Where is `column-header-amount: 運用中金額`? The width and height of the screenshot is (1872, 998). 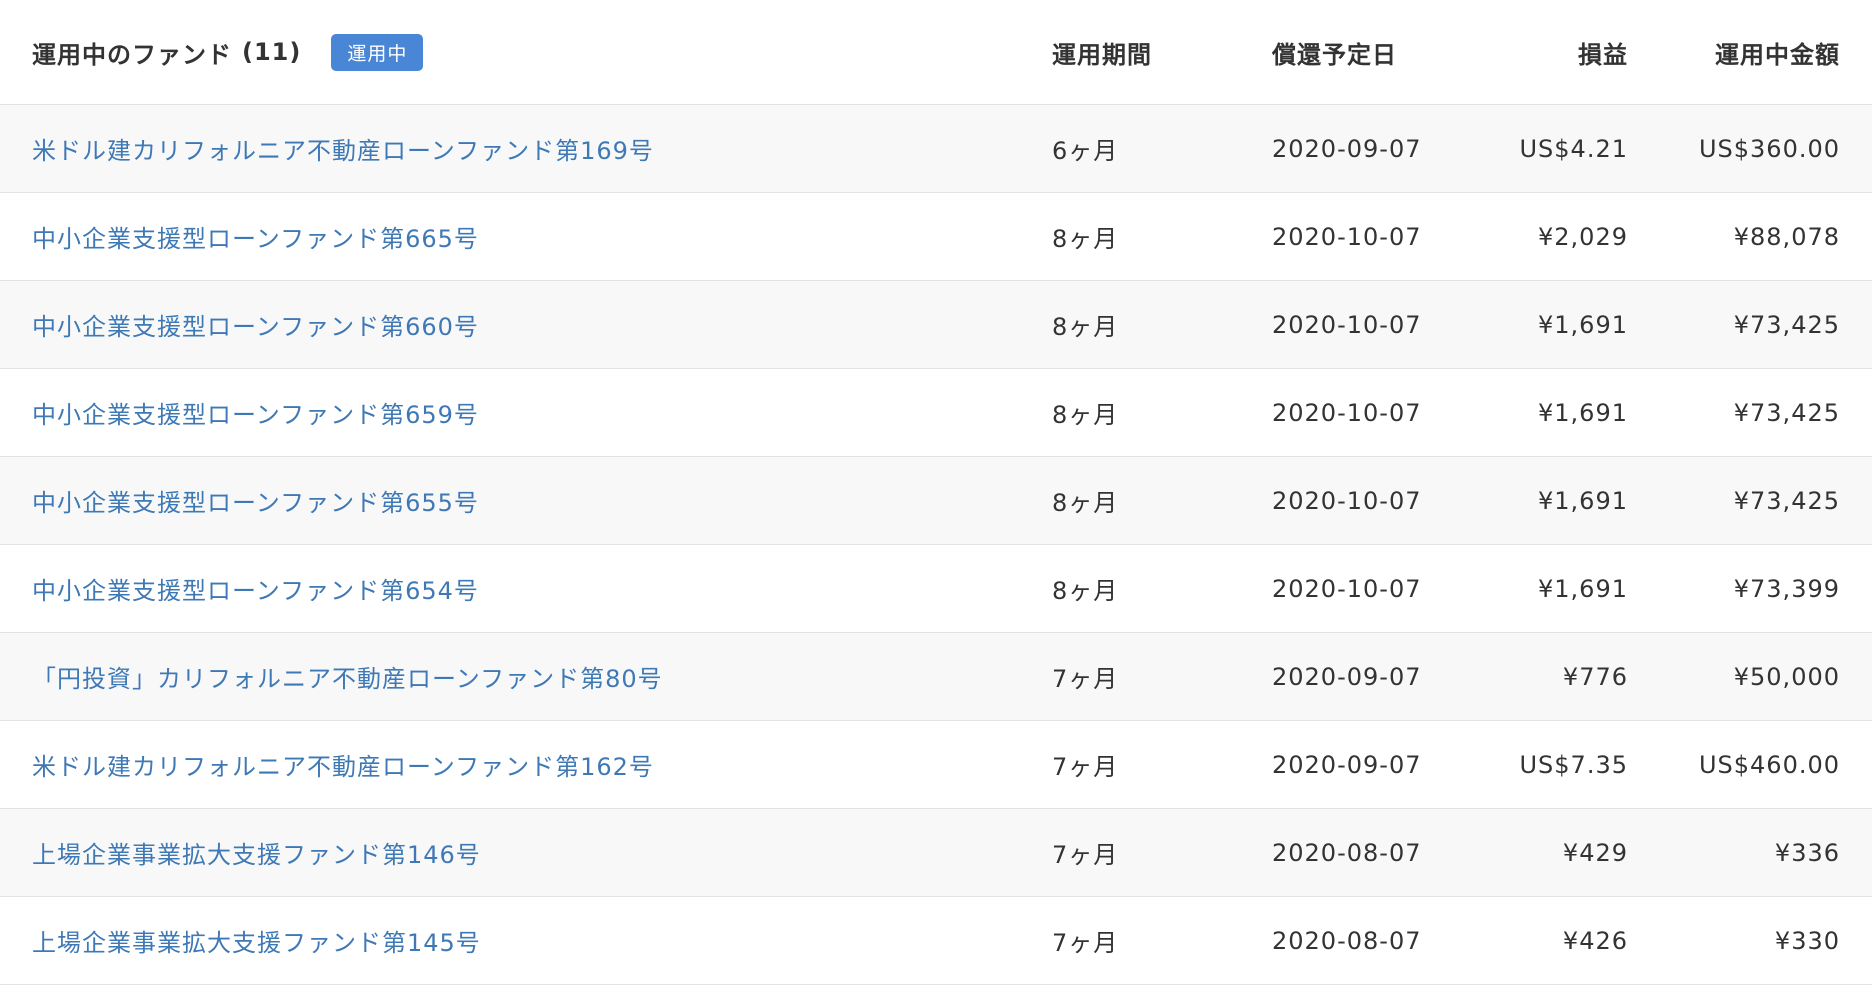 column-header-amount: 運用中金額 is located at coordinates (1766, 52).